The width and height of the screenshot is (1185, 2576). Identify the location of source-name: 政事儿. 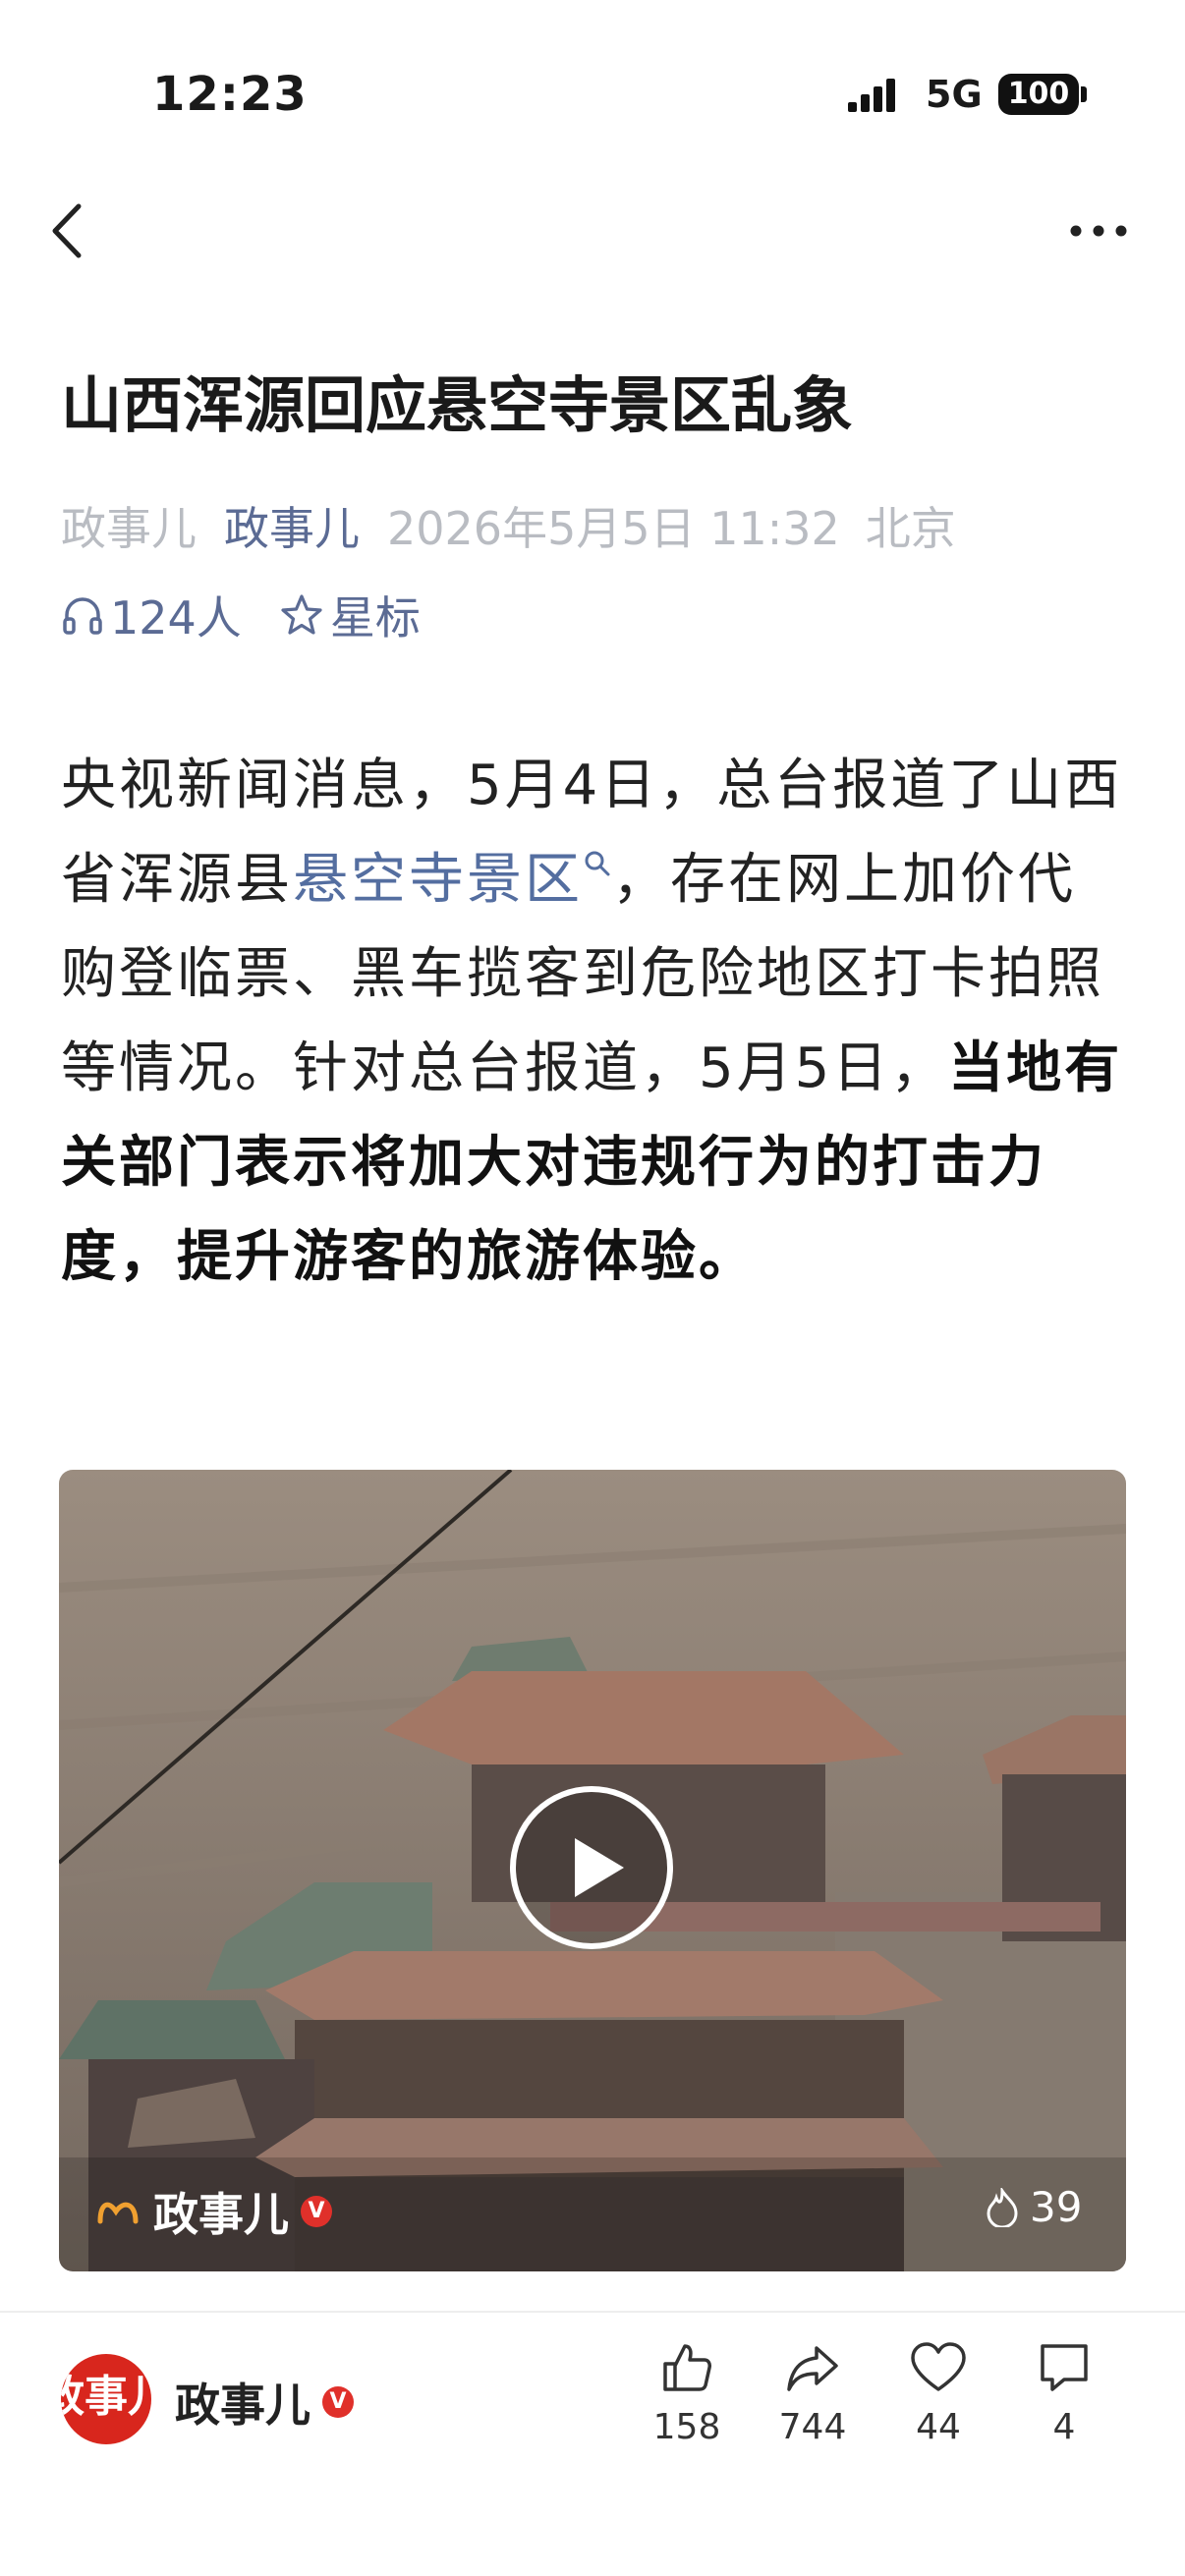
(129, 528).